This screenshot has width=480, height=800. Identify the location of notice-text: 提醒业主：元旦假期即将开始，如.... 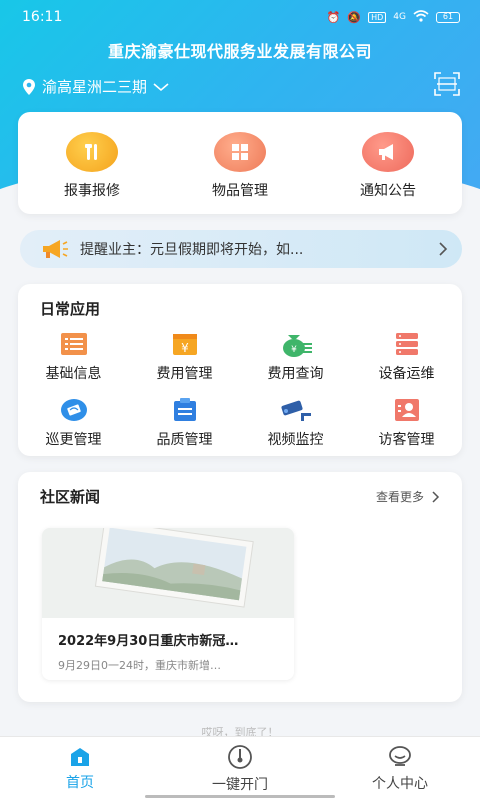
(192, 250).